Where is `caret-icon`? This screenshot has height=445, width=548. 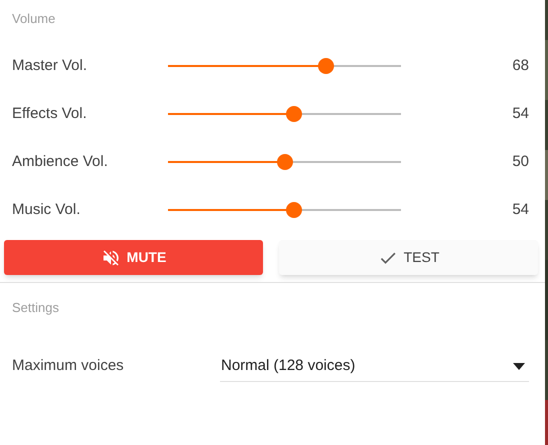
caret-icon is located at coordinates (519, 366).